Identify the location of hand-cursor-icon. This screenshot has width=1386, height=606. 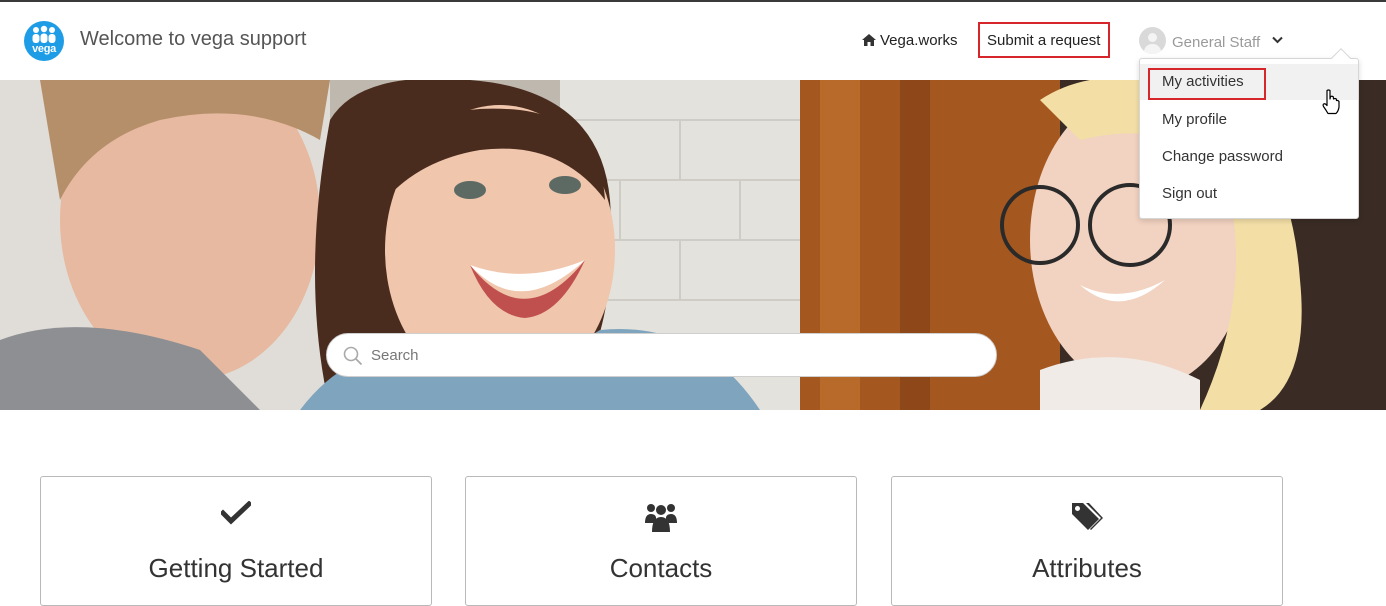
(1331, 102).